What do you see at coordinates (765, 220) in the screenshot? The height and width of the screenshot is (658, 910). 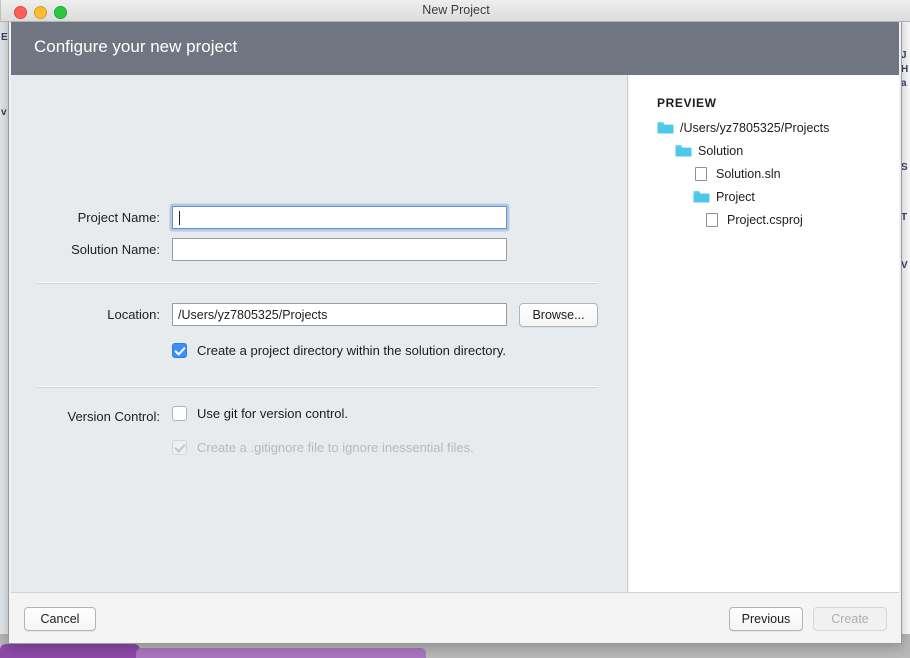 I see `preview-tree-label: Project.csproj` at bounding box center [765, 220].